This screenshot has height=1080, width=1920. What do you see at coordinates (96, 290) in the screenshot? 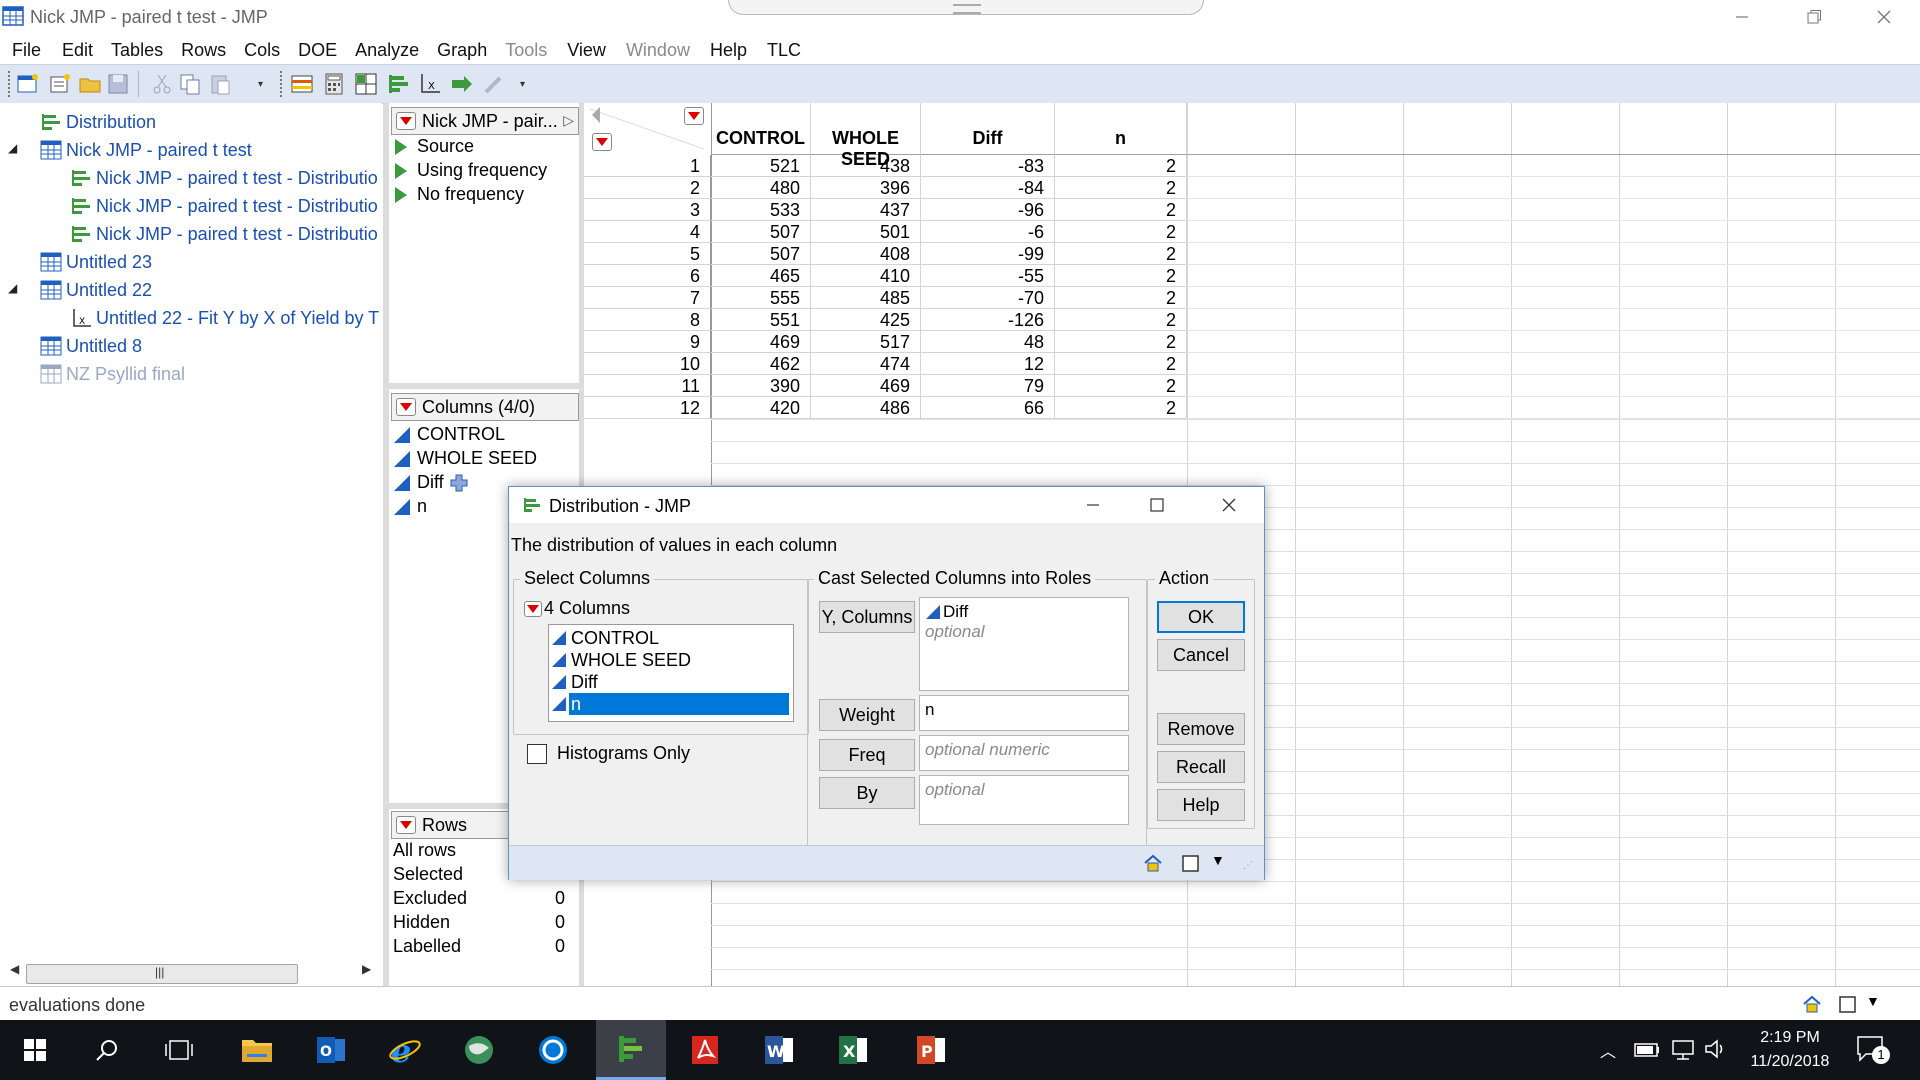
I see `tree-item-untitled-22: Untitled 22` at bounding box center [96, 290].